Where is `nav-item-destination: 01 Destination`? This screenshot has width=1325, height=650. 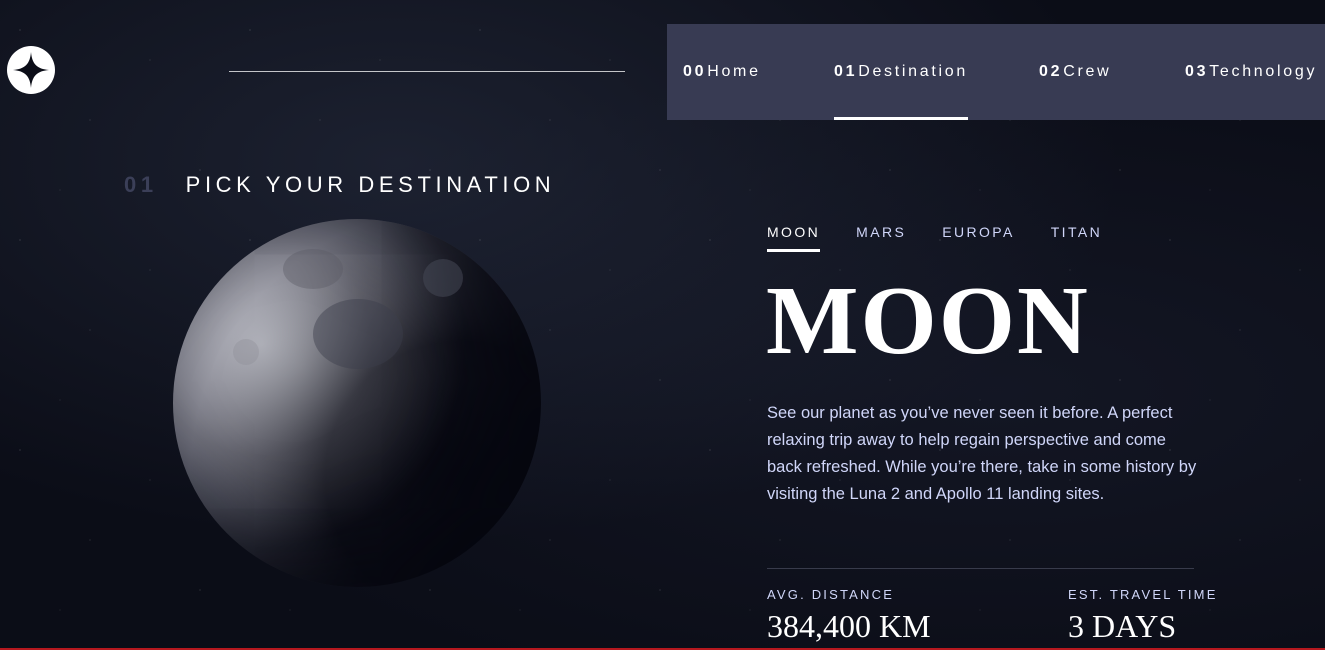
nav-item-destination: 01 Destination is located at coordinates (901, 72).